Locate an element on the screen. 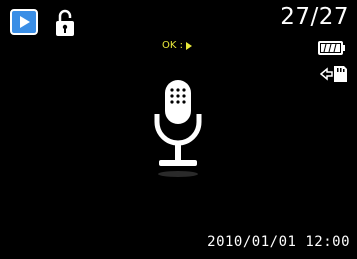  ok-hint-label: OK : is located at coordinates (172, 45).